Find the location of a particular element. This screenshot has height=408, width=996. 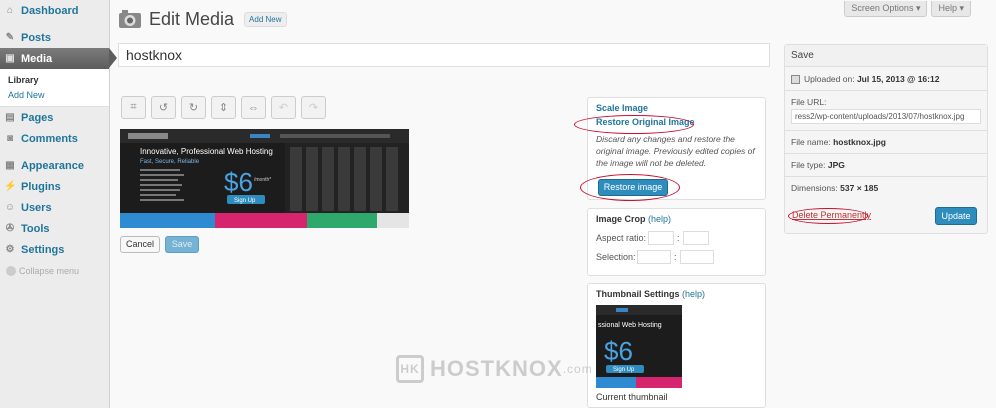

page-header: Edit Media Add New is located at coordinates (202, 19).